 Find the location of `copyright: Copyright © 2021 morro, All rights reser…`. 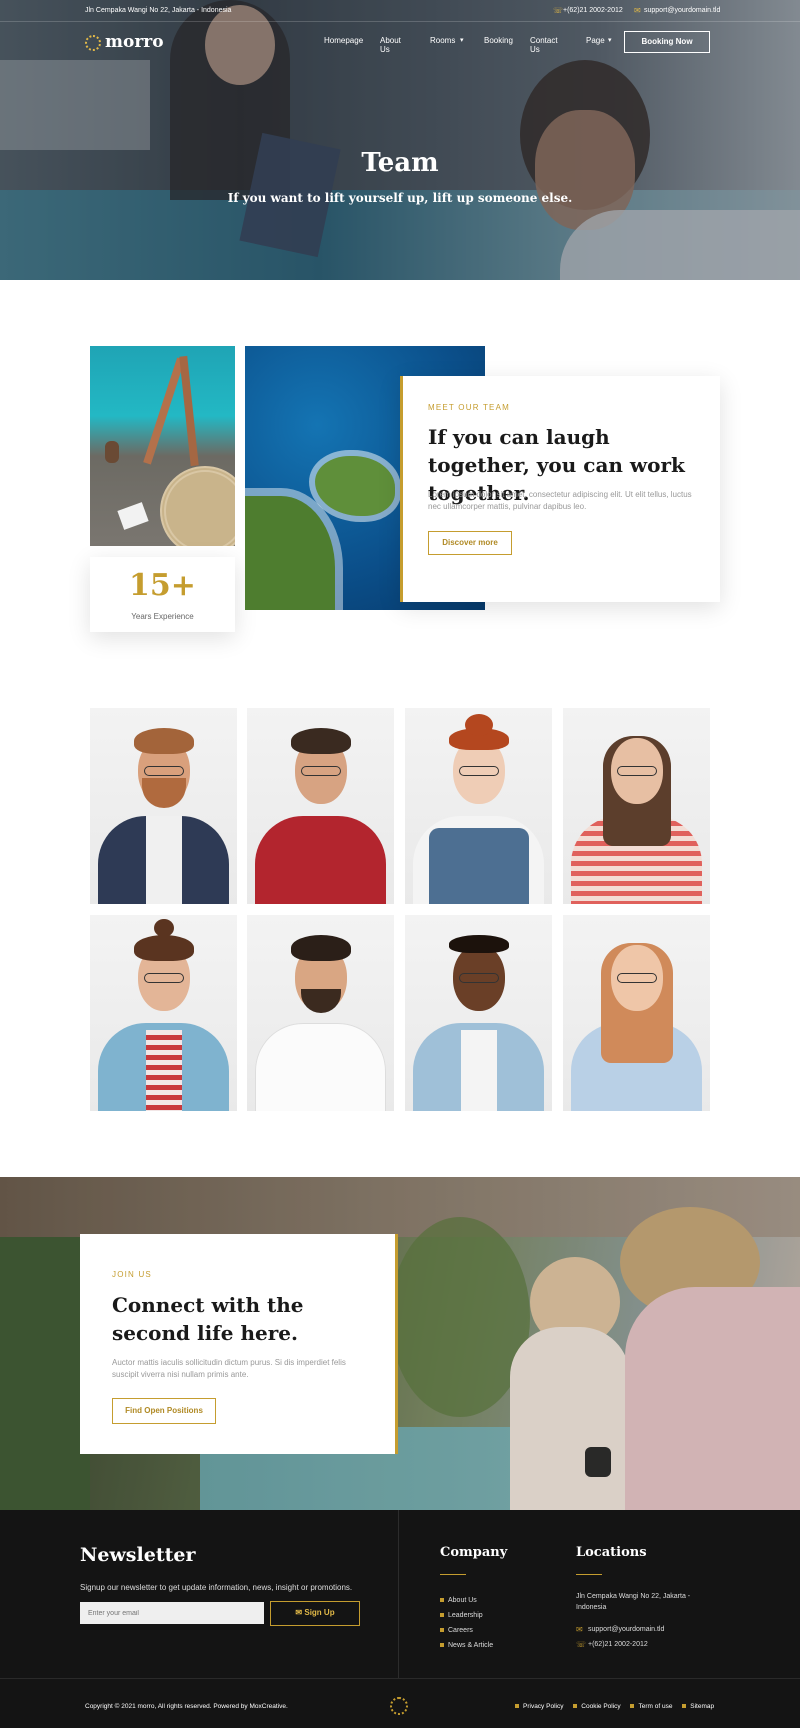

copyright: Copyright © 2021 morro, All rights reser… is located at coordinates (186, 1706).